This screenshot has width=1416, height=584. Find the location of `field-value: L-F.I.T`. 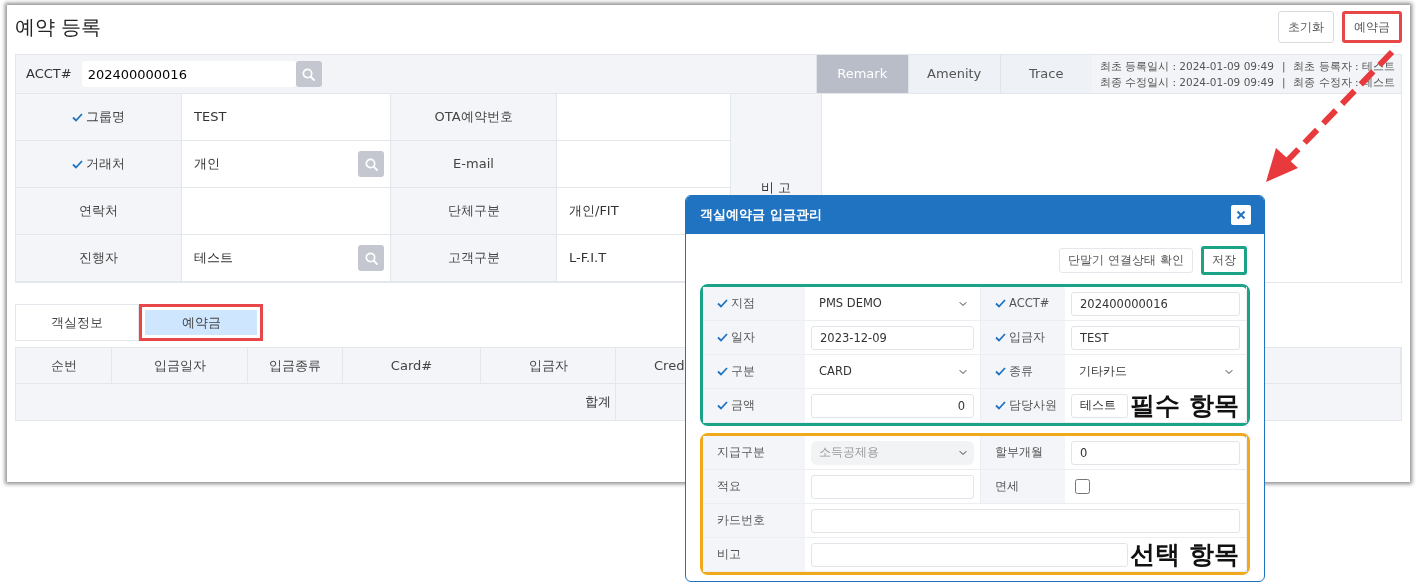

field-value: L-F.I.T is located at coordinates (588, 258).